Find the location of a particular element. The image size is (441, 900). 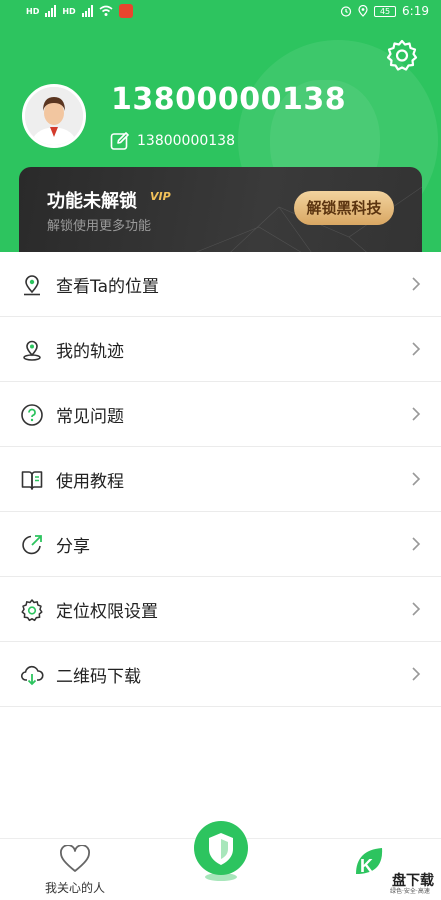

edit-nickname-row: 13800000138 is located at coordinates (172, 141).